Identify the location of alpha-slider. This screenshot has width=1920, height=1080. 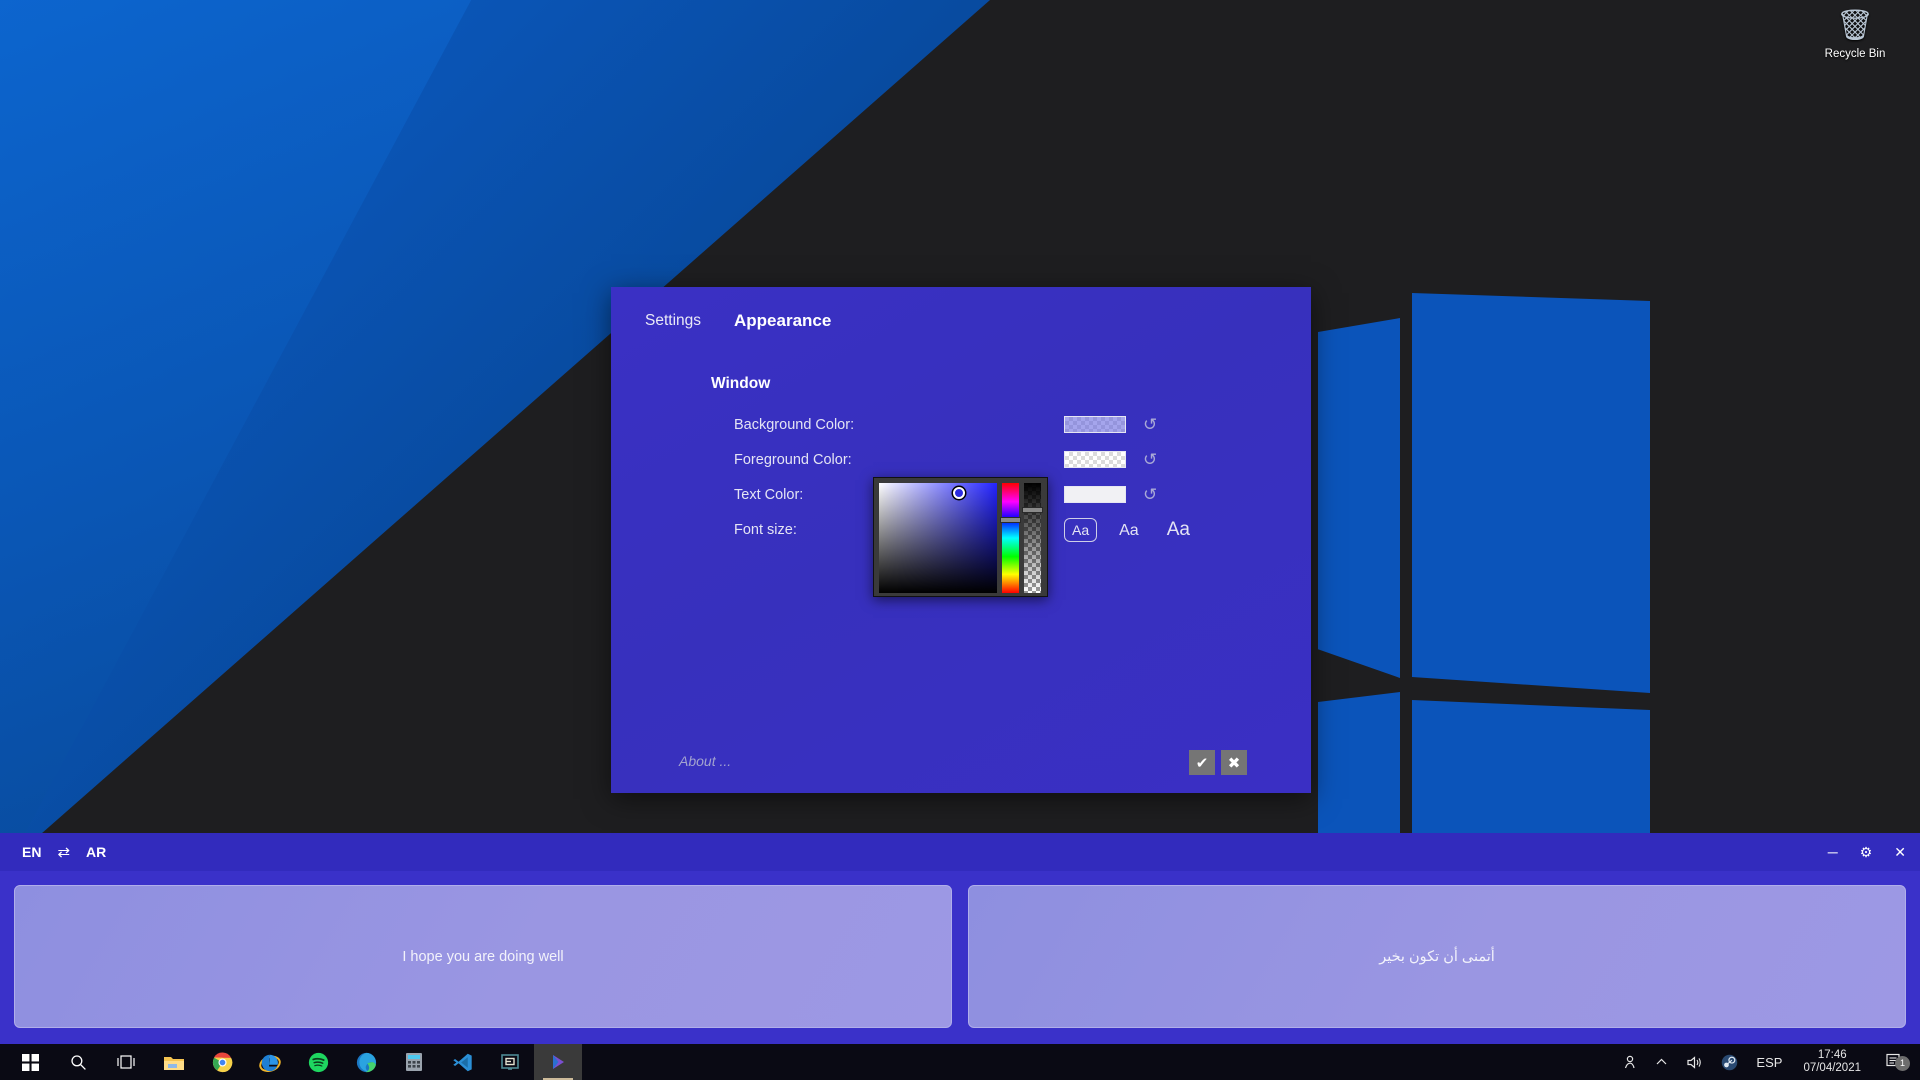
(1032, 538).